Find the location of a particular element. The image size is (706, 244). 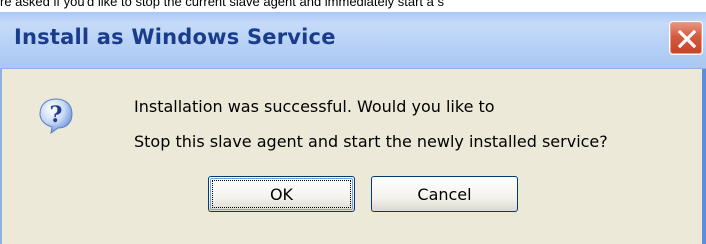

question-icon: ? is located at coordinates (56, 116).